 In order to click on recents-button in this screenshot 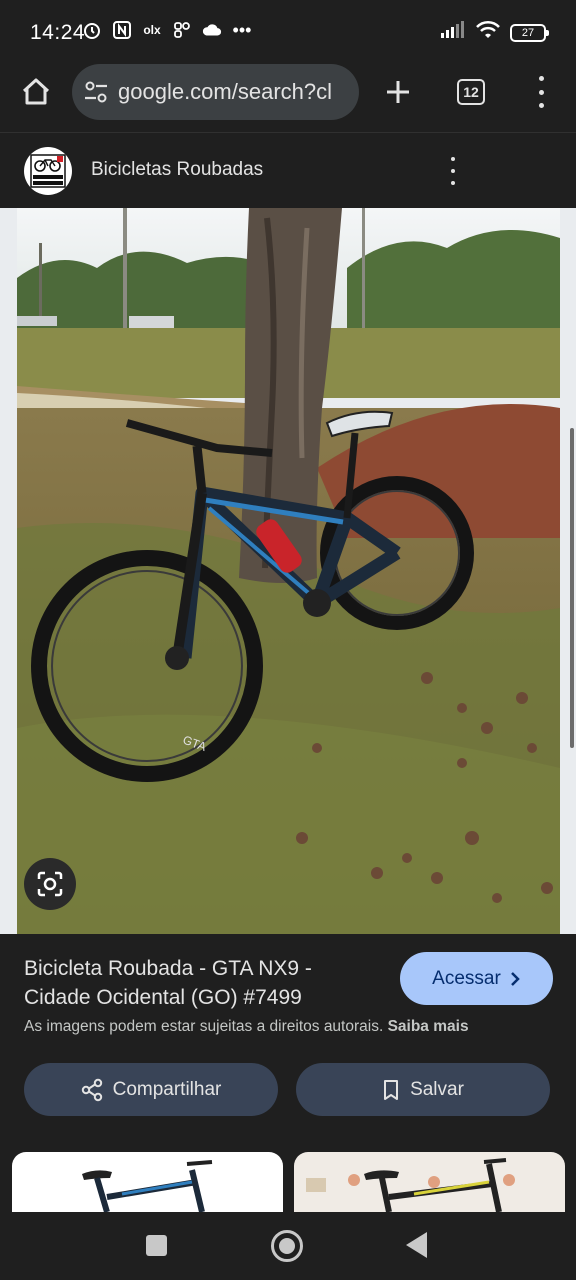, I will do `click(156, 1245)`.